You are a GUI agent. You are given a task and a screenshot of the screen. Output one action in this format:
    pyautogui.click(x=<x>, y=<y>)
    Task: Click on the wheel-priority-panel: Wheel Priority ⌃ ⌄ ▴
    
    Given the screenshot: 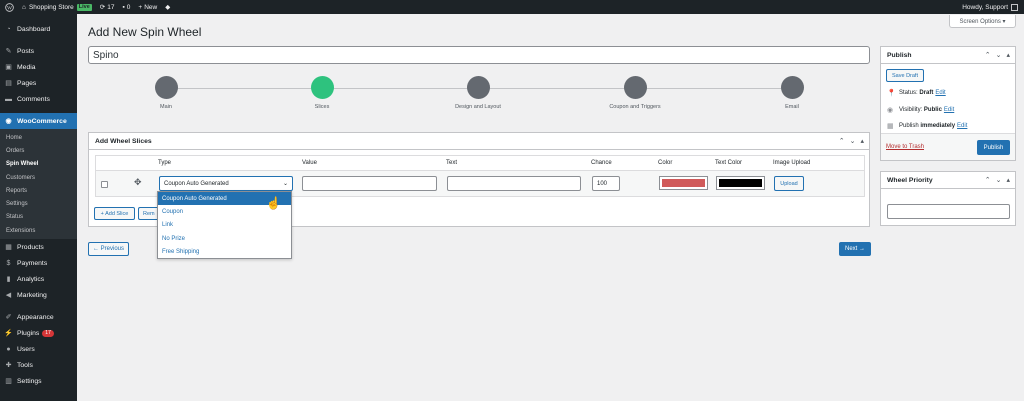 What is the action you would take?
    pyautogui.click(x=948, y=198)
    